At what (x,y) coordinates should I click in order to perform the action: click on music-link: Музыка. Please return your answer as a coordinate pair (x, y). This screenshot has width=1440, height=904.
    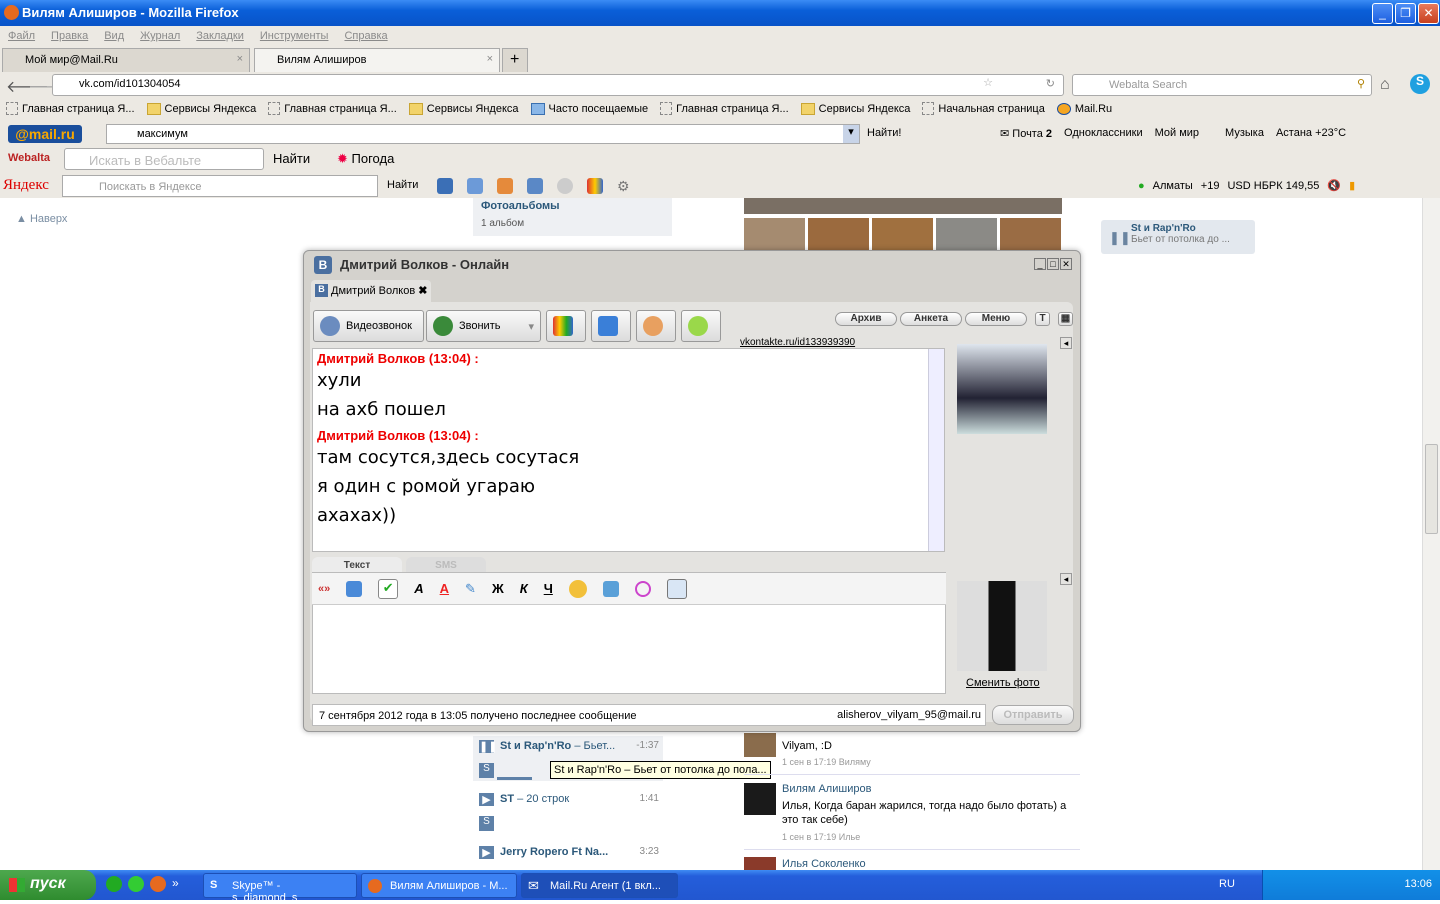
    Looking at the image, I should click on (1244, 133).